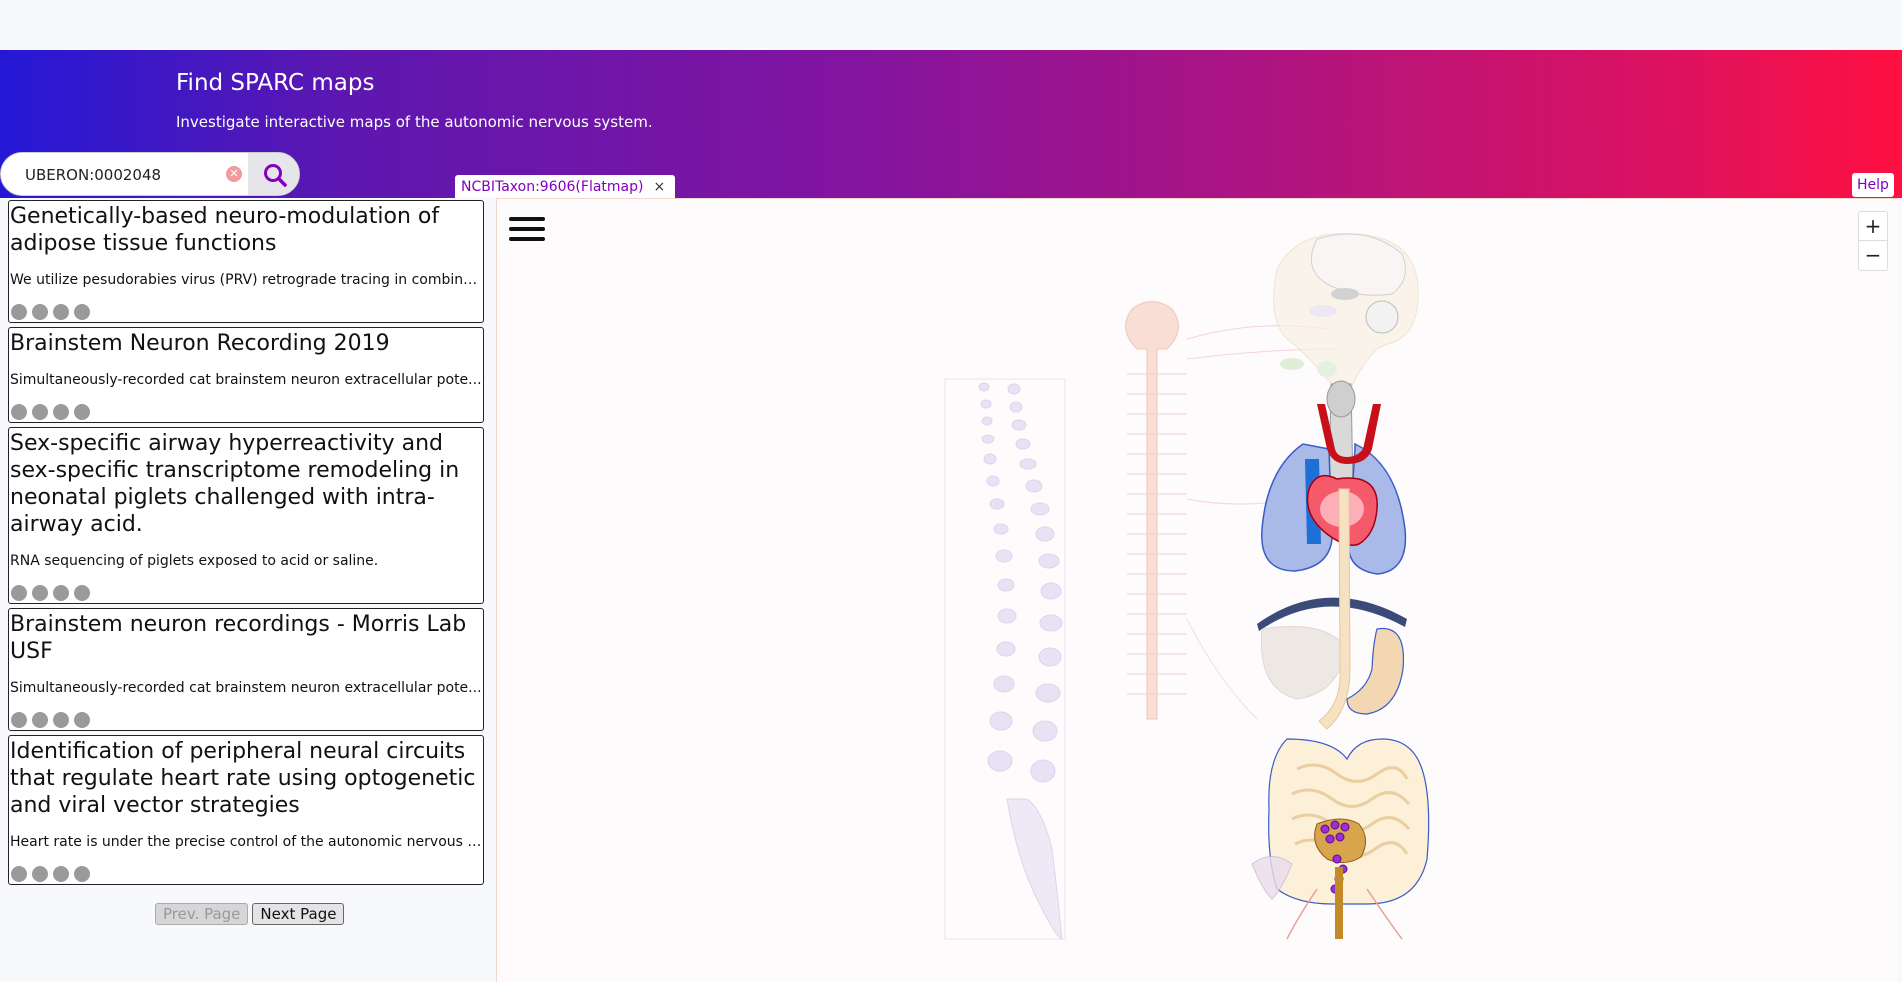 The height and width of the screenshot is (982, 1902). I want to click on top-bar, so click(951, 25).